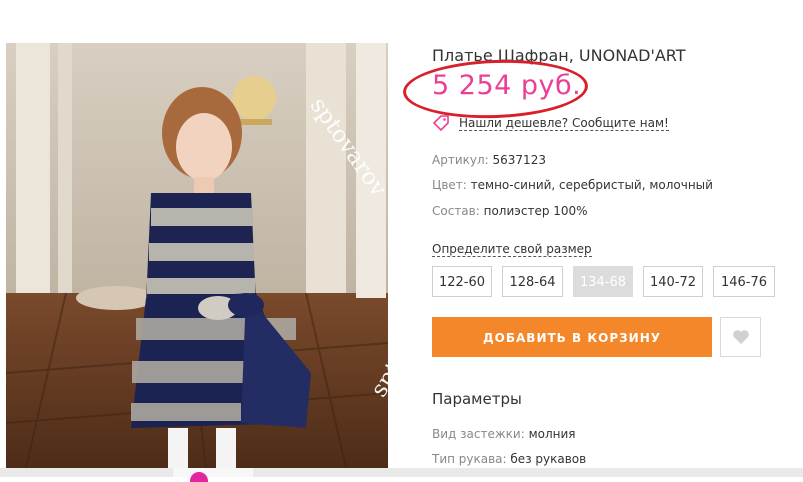  What do you see at coordinates (603, 281) in the screenshot?
I see `size-option-134-68: 134-68` at bounding box center [603, 281].